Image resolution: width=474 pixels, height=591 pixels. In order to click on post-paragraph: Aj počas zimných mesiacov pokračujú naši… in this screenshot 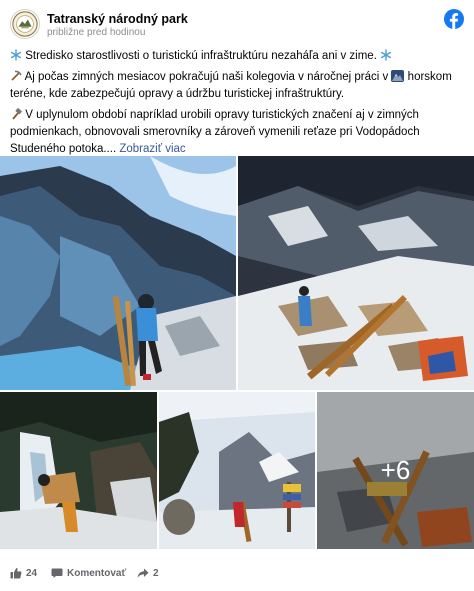, I will do `click(238, 86)`.